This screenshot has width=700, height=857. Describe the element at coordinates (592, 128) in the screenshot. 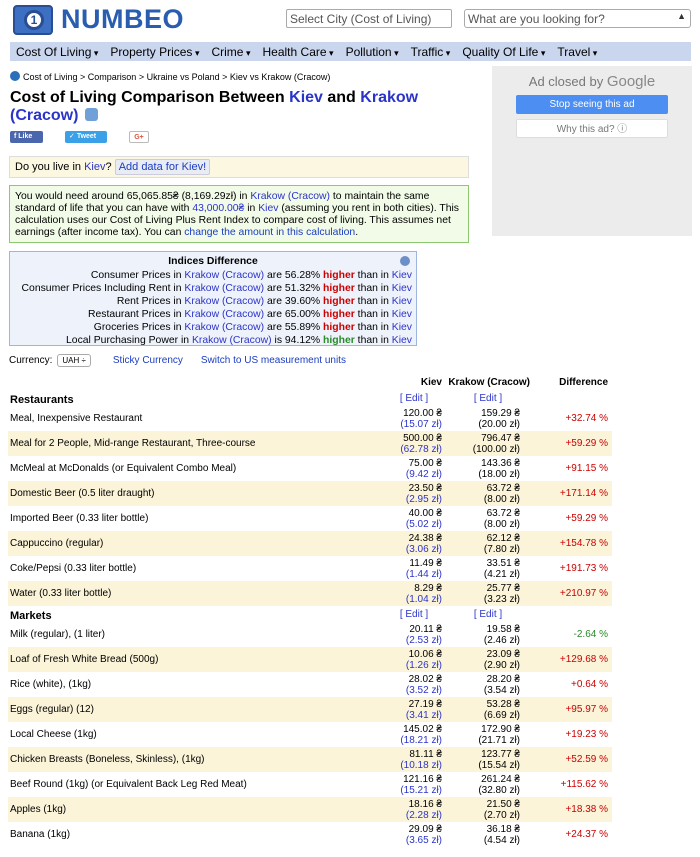

I see `why-this-ad-button: Why this ad? ⓘ` at that location.